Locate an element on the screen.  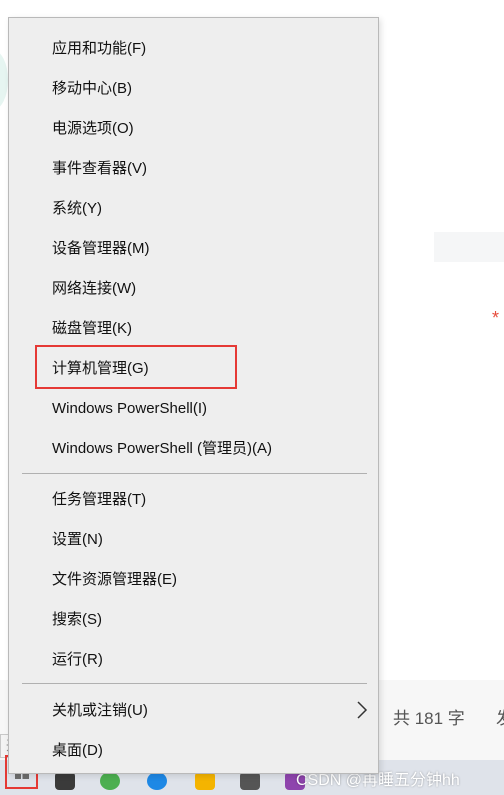
taskbar-edge-icon is located at coordinates (157, 781).